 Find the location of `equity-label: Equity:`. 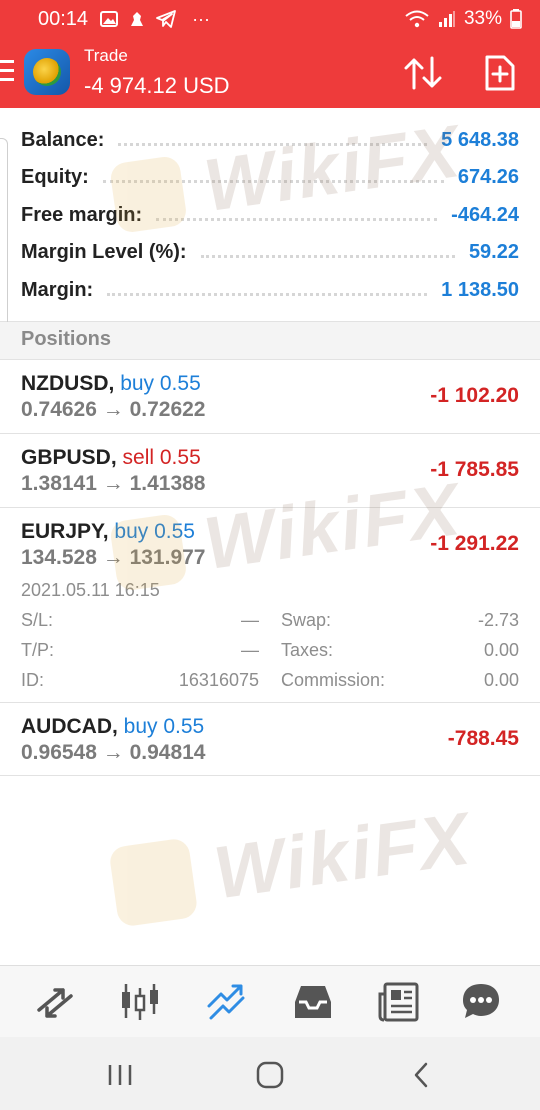

equity-label: Equity: is located at coordinates (55, 176).